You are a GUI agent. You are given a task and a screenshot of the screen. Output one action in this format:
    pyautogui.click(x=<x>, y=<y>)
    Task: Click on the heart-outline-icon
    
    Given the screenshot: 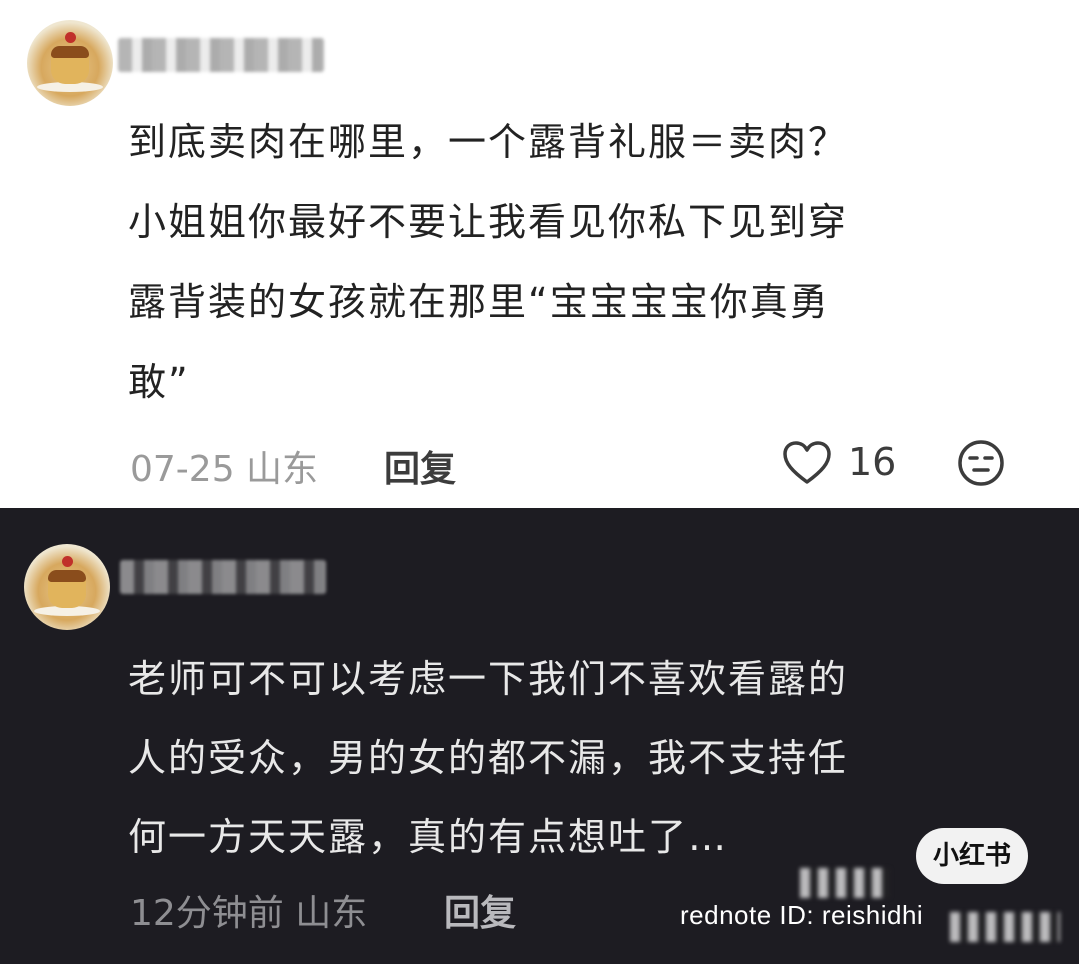 What is the action you would take?
    pyautogui.click(x=807, y=463)
    